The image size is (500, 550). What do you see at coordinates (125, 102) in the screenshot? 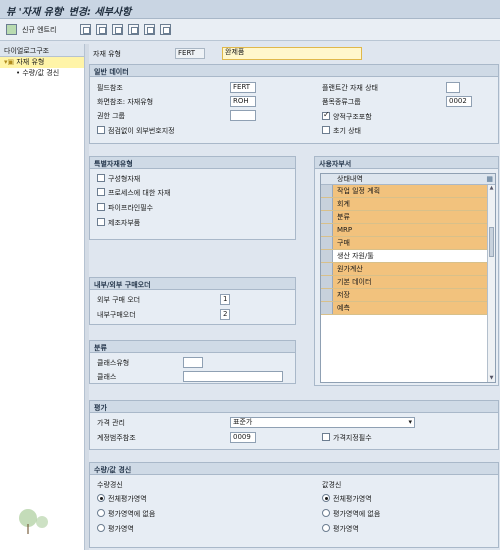
I see `screen-reference-label: 화면참조: 자재유형` at bounding box center [125, 102].